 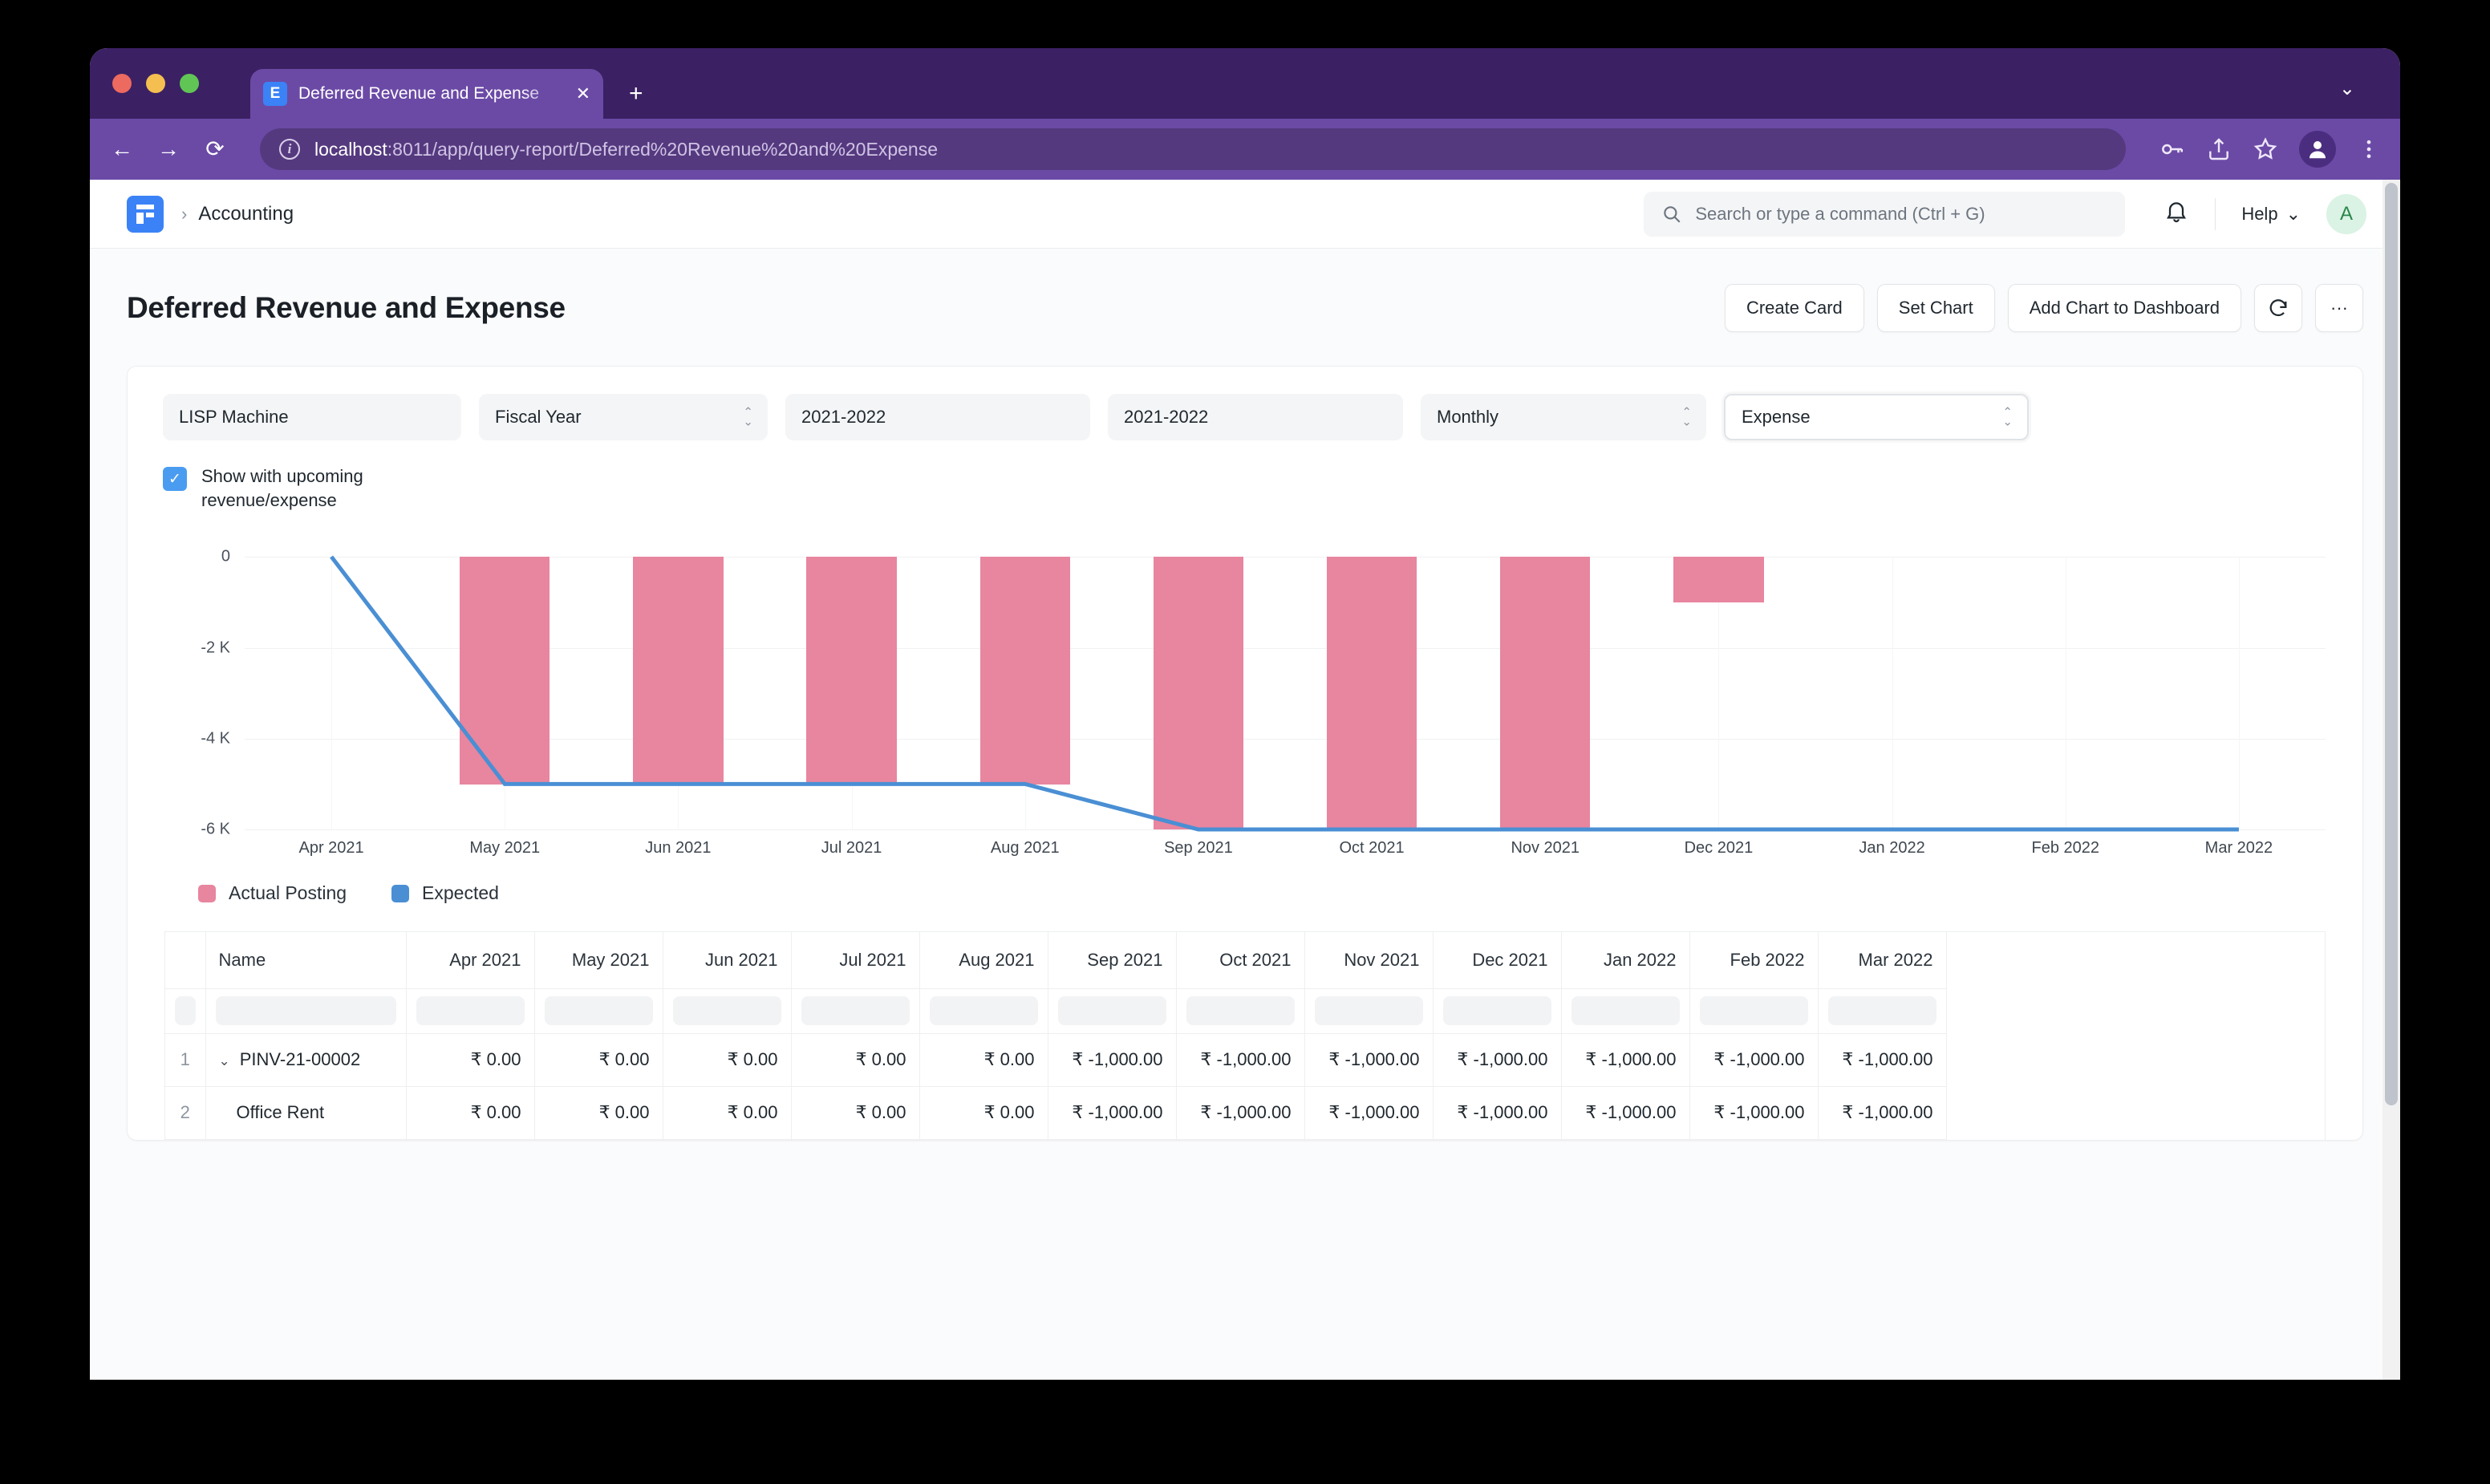 I want to click on maximize-window-button, so click(x=189, y=83).